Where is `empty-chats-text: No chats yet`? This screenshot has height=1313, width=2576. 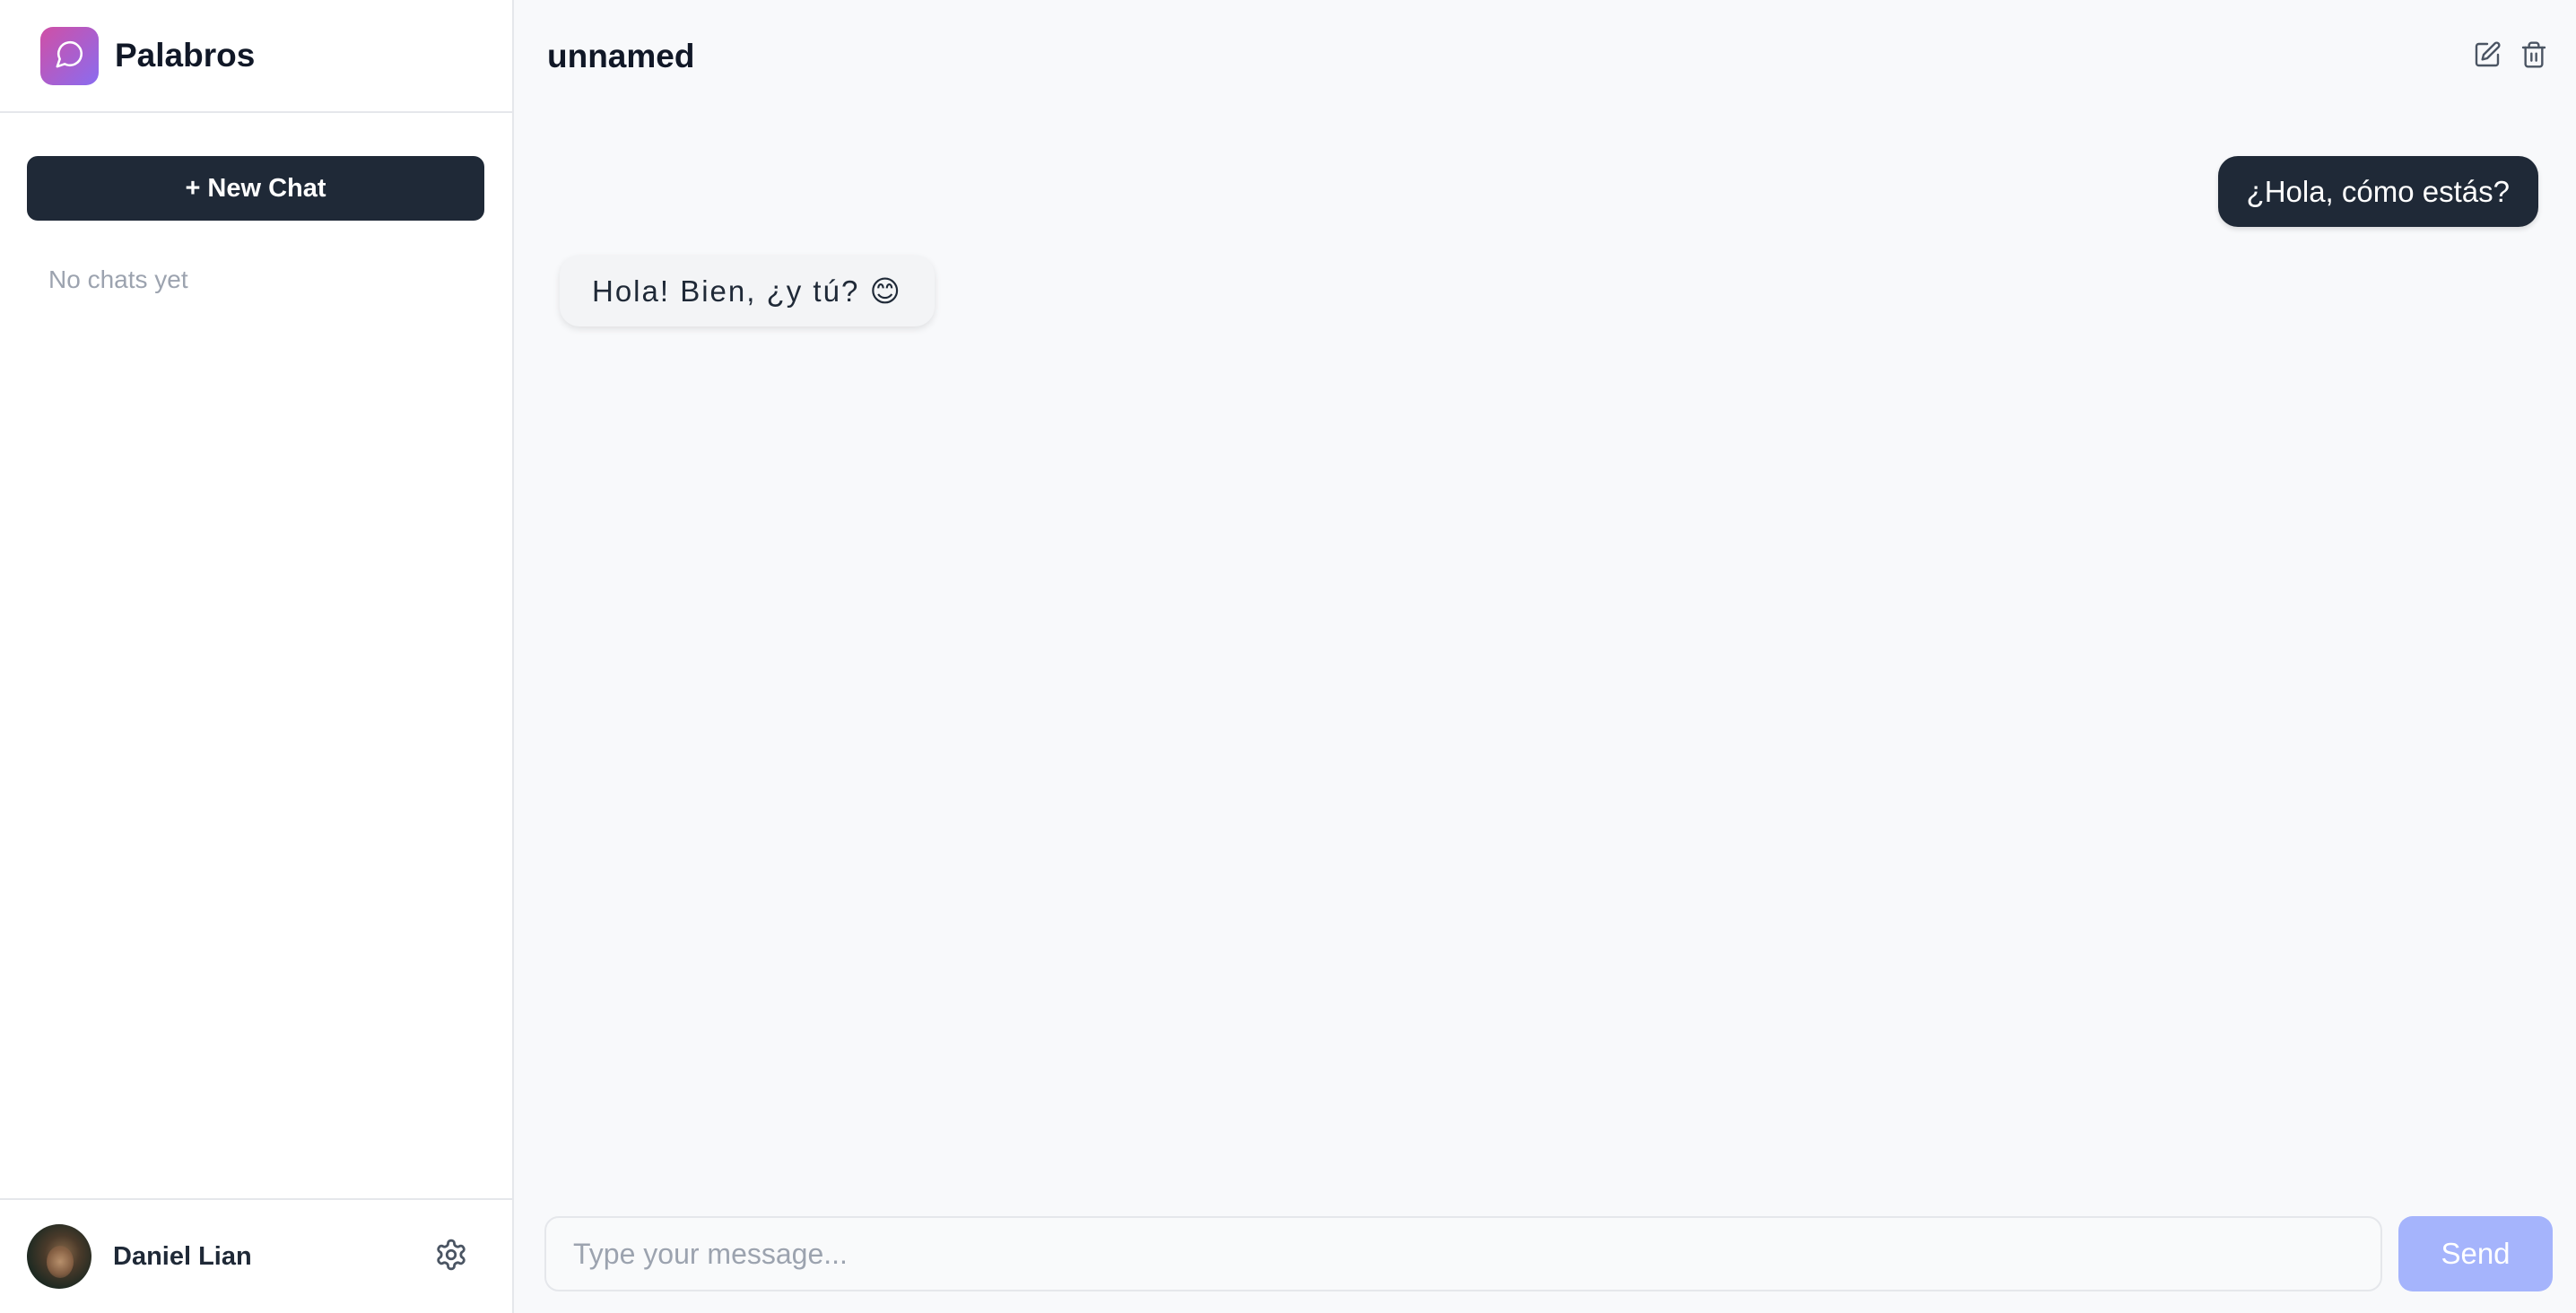 empty-chats-text: No chats yet is located at coordinates (118, 279).